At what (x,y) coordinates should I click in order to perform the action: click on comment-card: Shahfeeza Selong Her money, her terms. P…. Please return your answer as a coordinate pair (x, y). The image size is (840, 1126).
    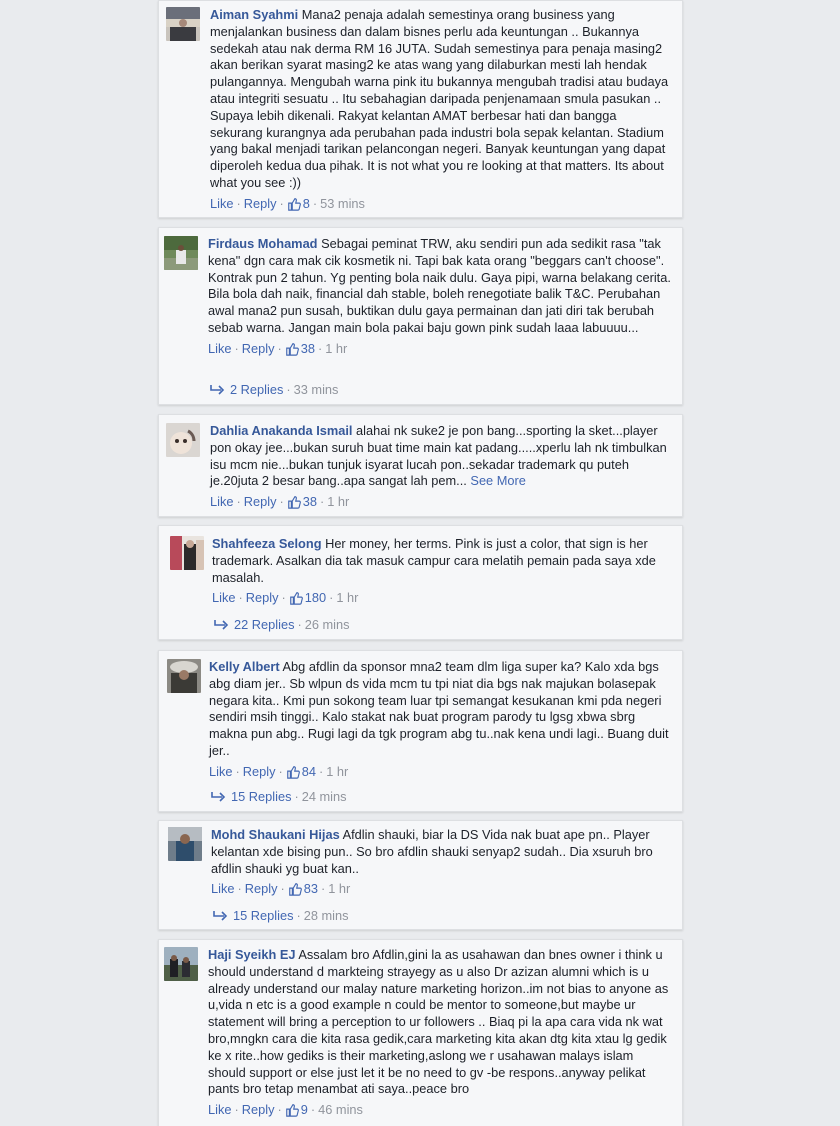
    Looking at the image, I should click on (420, 582).